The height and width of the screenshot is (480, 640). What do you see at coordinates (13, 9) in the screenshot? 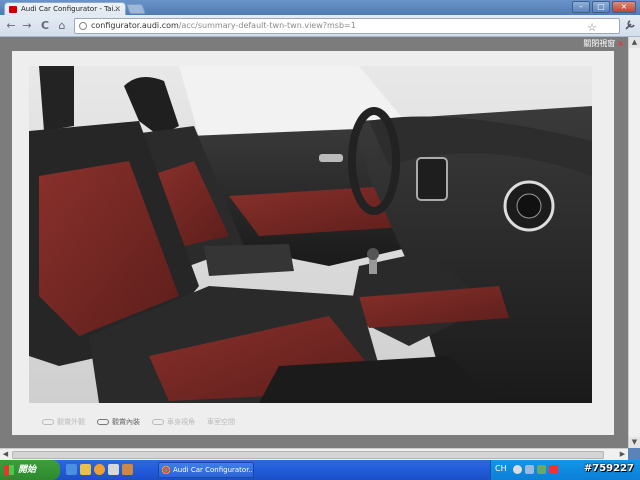
I see `audi-favicon-icon` at bounding box center [13, 9].